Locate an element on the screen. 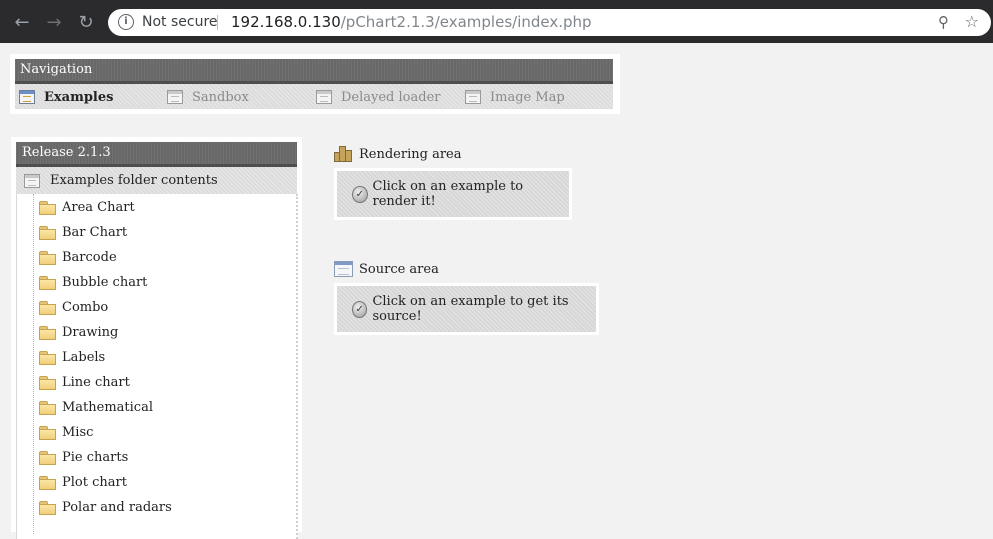  nav-item-label: Image Map is located at coordinates (527, 97).